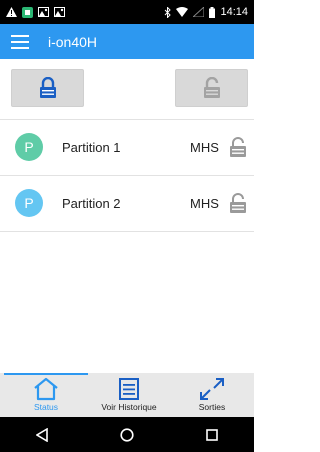 This screenshot has height=452, width=320. What do you see at coordinates (46, 389) in the screenshot?
I see `home-icon` at bounding box center [46, 389].